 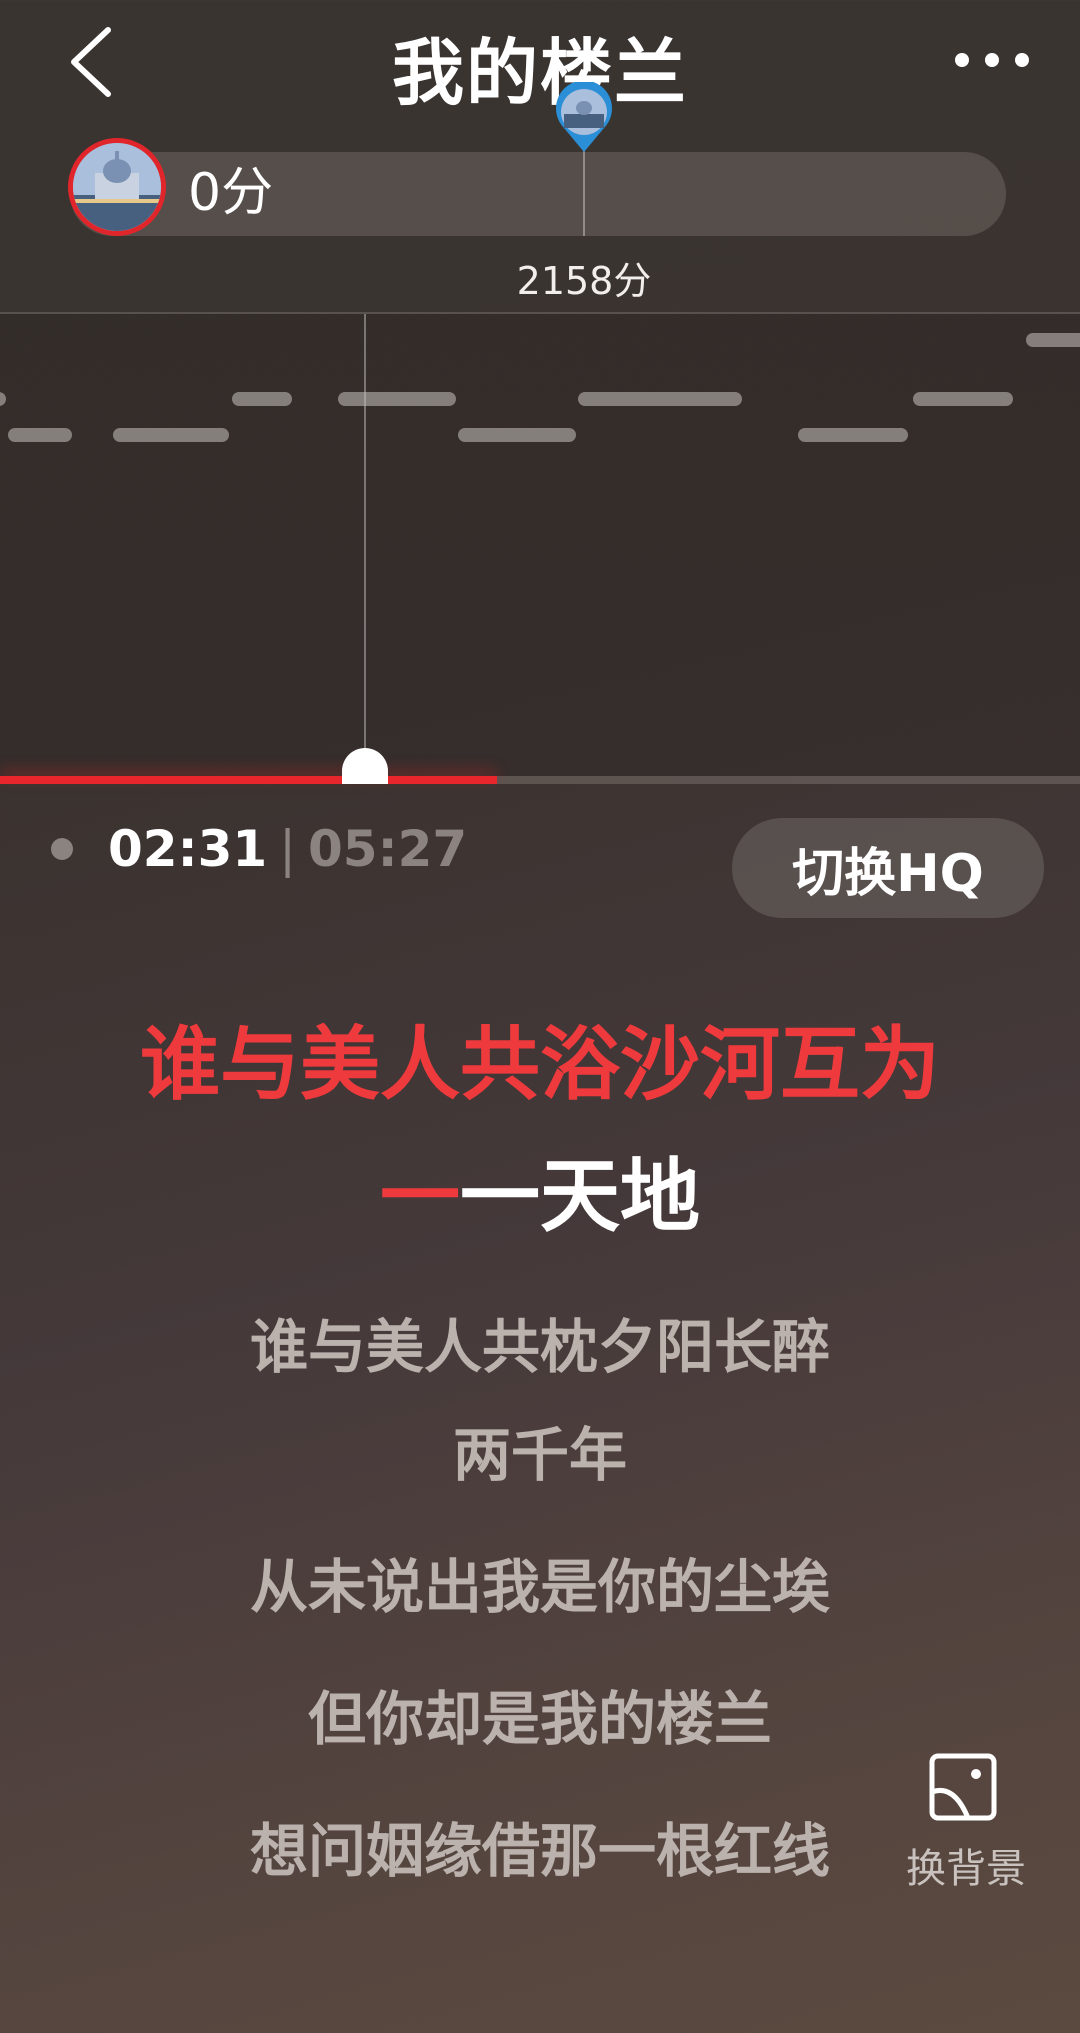 What do you see at coordinates (584, 117) in the screenshot?
I see `target-pin-icon` at bounding box center [584, 117].